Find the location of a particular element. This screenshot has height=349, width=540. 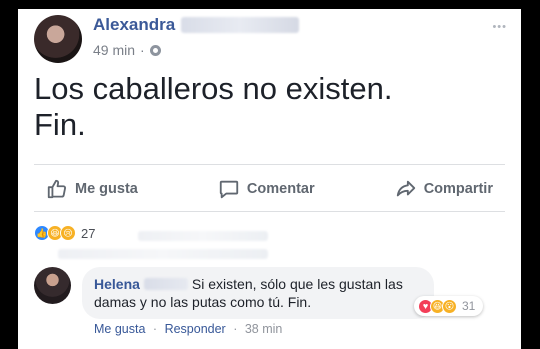

share-arrow-icon is located at coordinates (405, 188).